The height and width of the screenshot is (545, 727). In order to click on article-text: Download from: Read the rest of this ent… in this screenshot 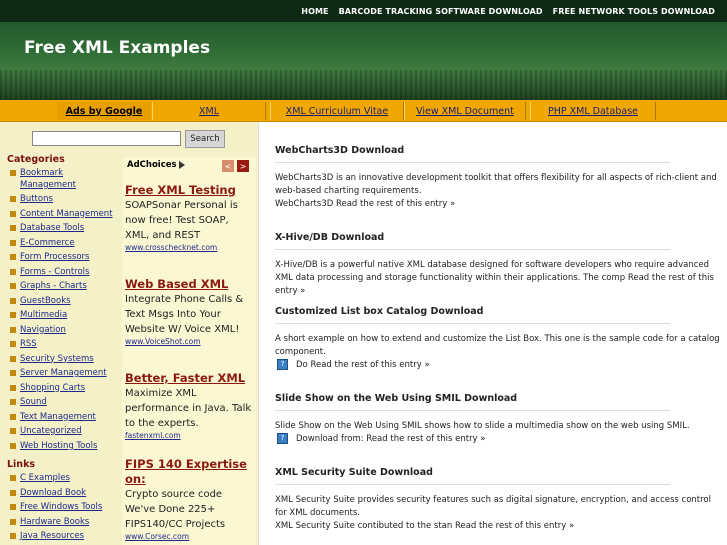, I will do `click(391, 439)`.